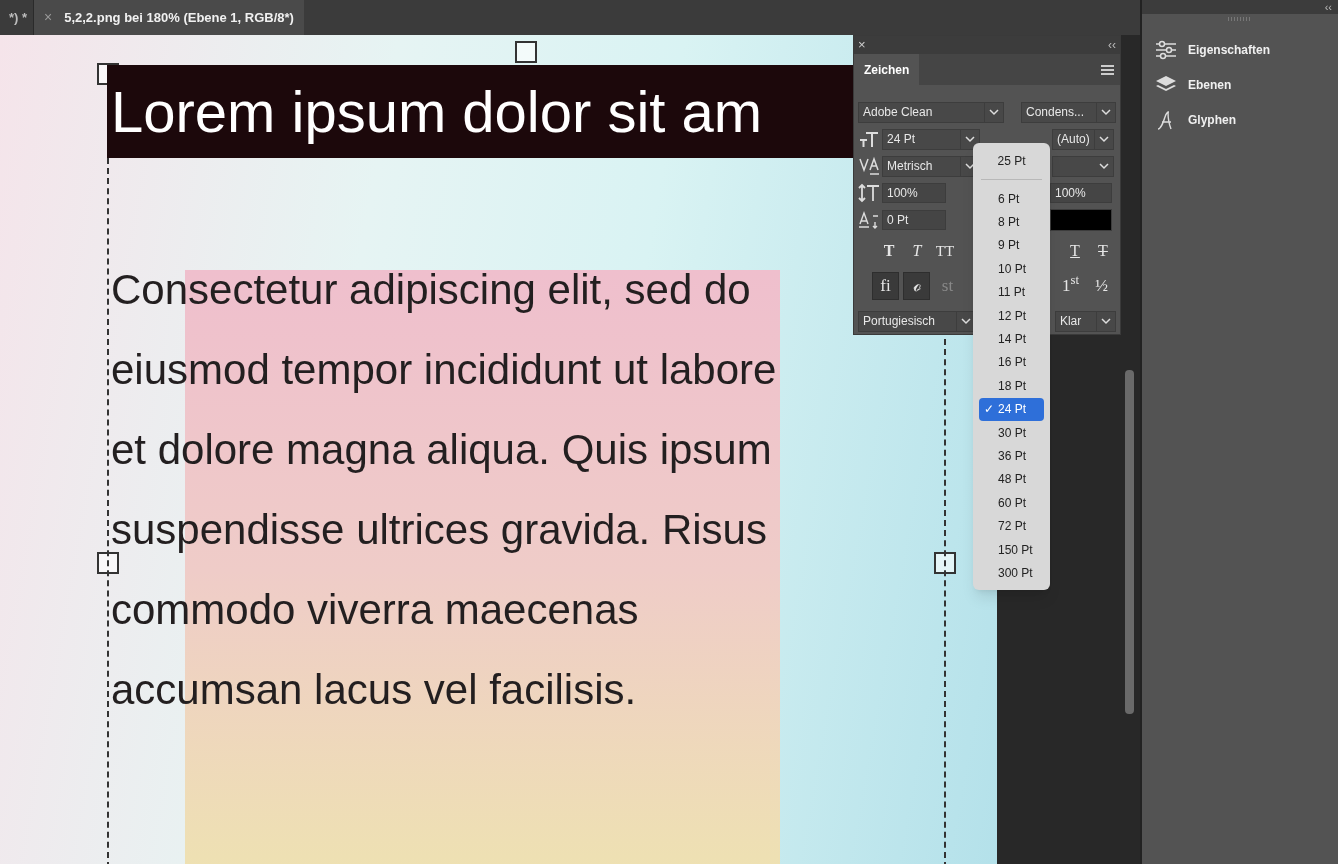 The width and height of the screenshot is (1338, 864). Describe the element at coordinates (887, 69) in the screenshot. I see `panel-tab: Zeichen` at that location.